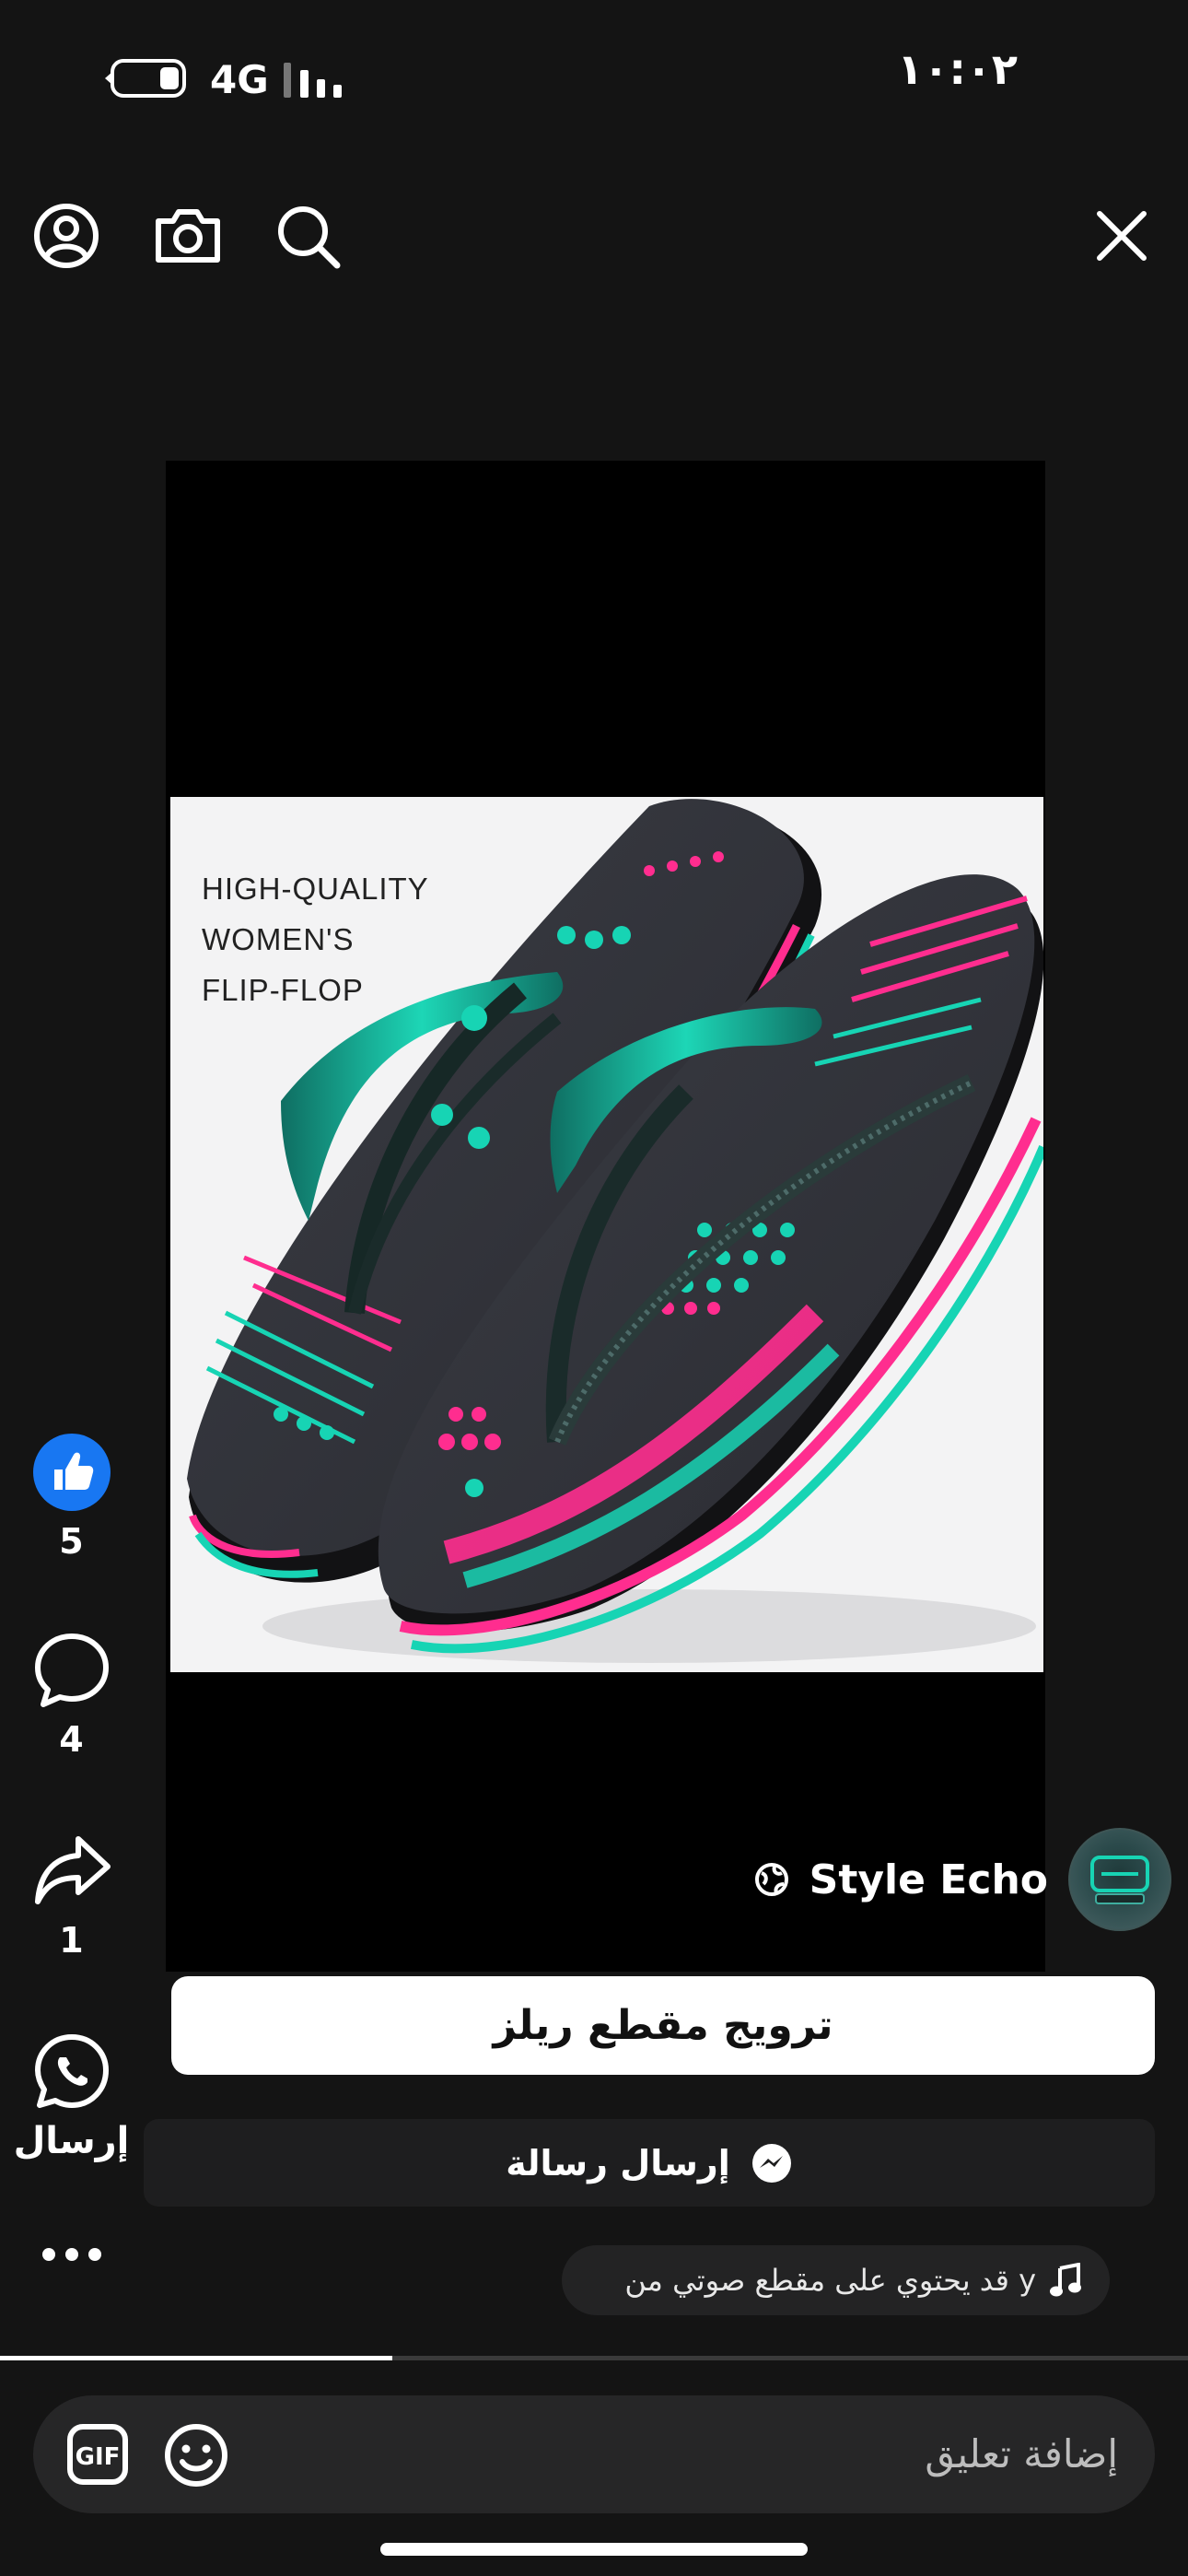 The image size is (1188, 2576). Describe the element at coordinates (594, 235) in the screenshot. I see `top-bar` at that location.